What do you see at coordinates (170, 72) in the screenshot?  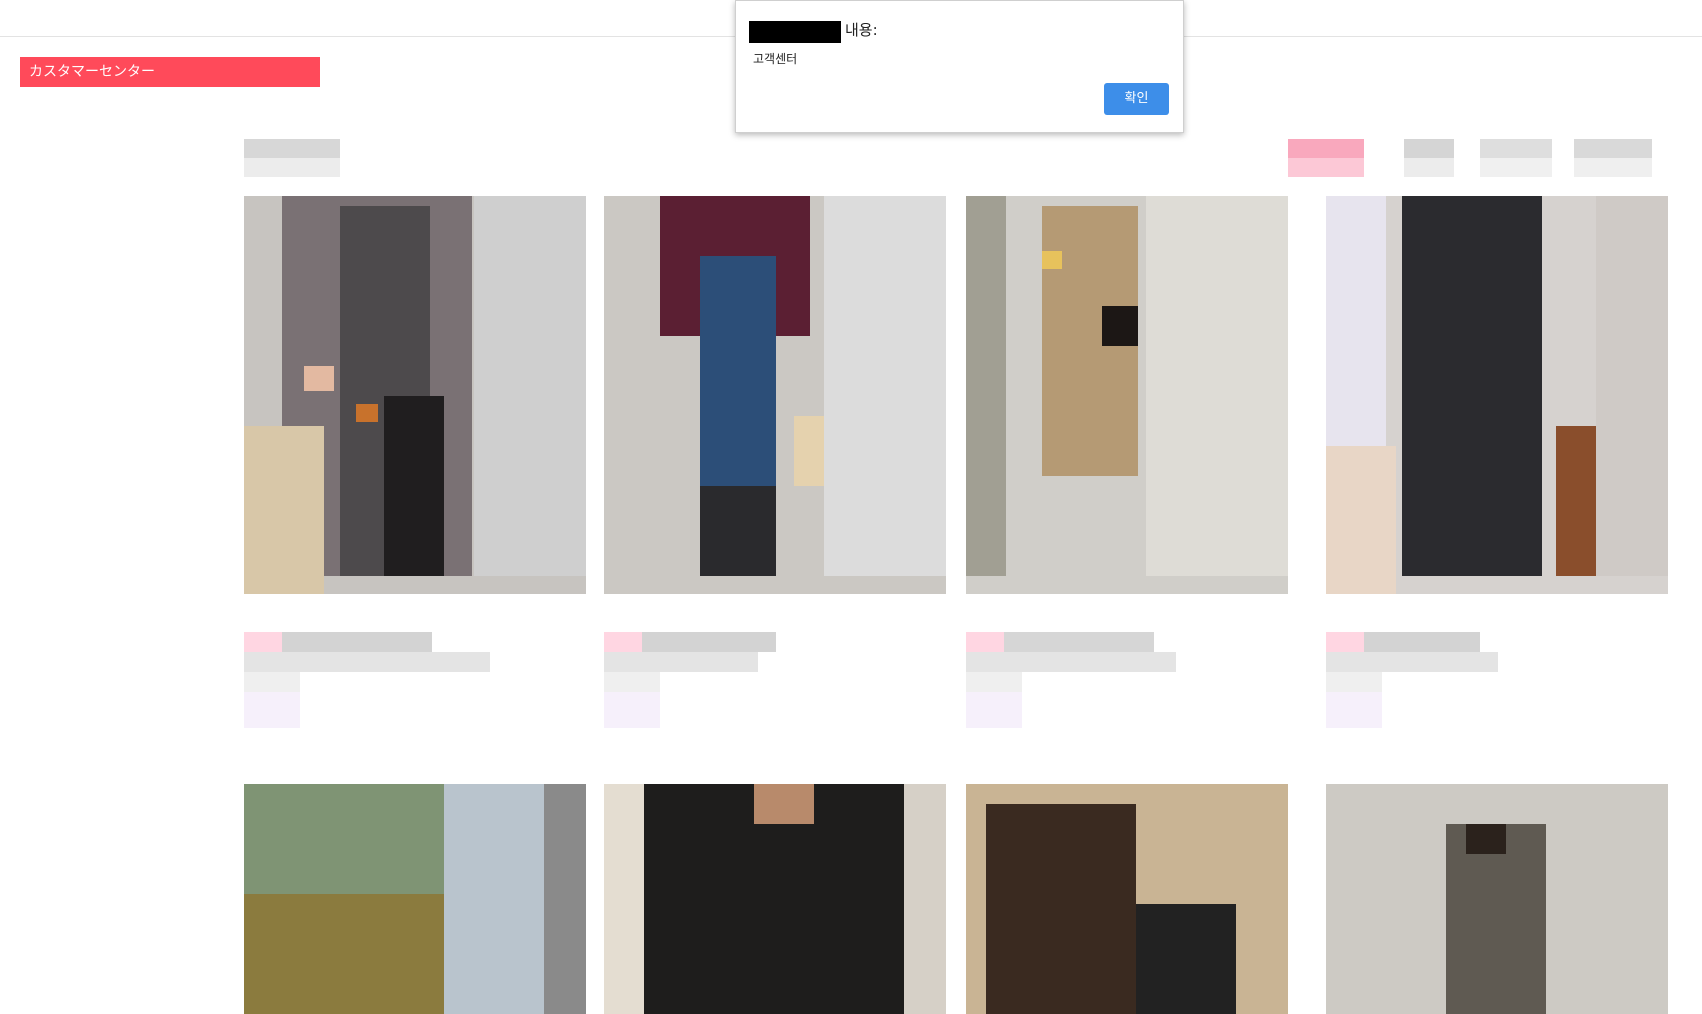 I see `customer-center-button: カスタマーセンター` at bounding box center [170, 72].